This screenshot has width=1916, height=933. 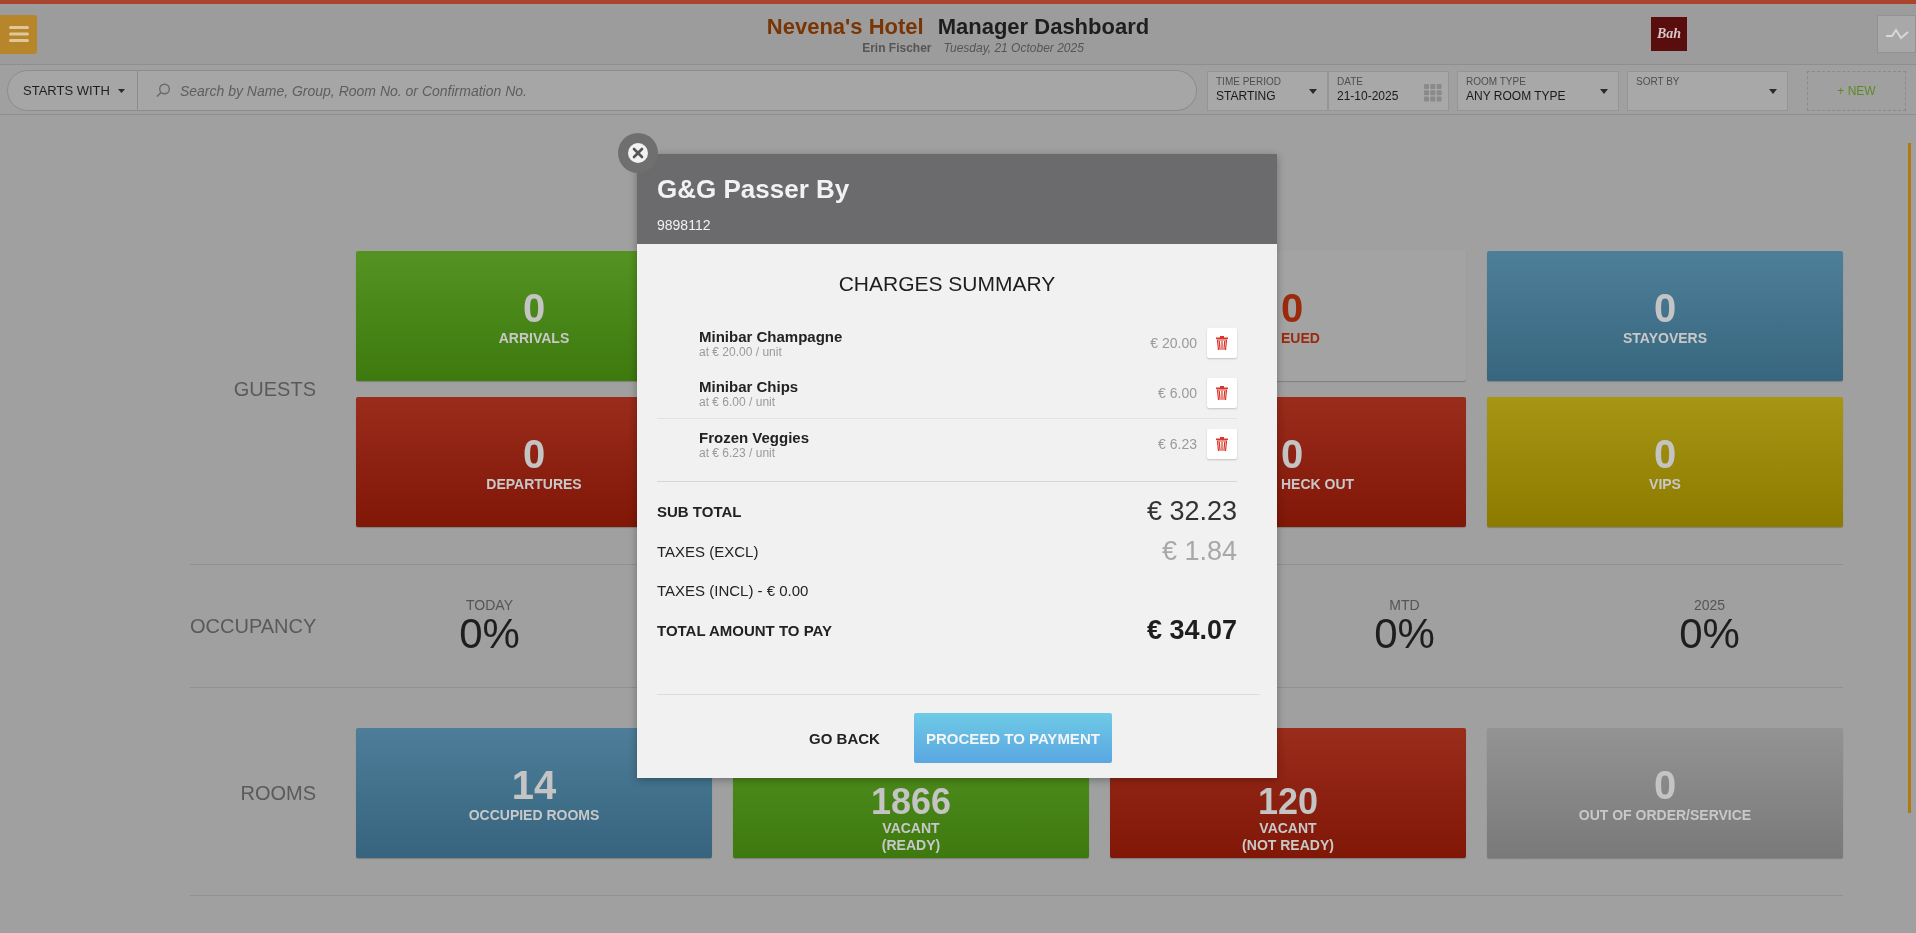 What do you see at coordinates (754, 189) in the screenshot?
I see `dialog-title: G&G Passer By` at bounding box center [754, 189].